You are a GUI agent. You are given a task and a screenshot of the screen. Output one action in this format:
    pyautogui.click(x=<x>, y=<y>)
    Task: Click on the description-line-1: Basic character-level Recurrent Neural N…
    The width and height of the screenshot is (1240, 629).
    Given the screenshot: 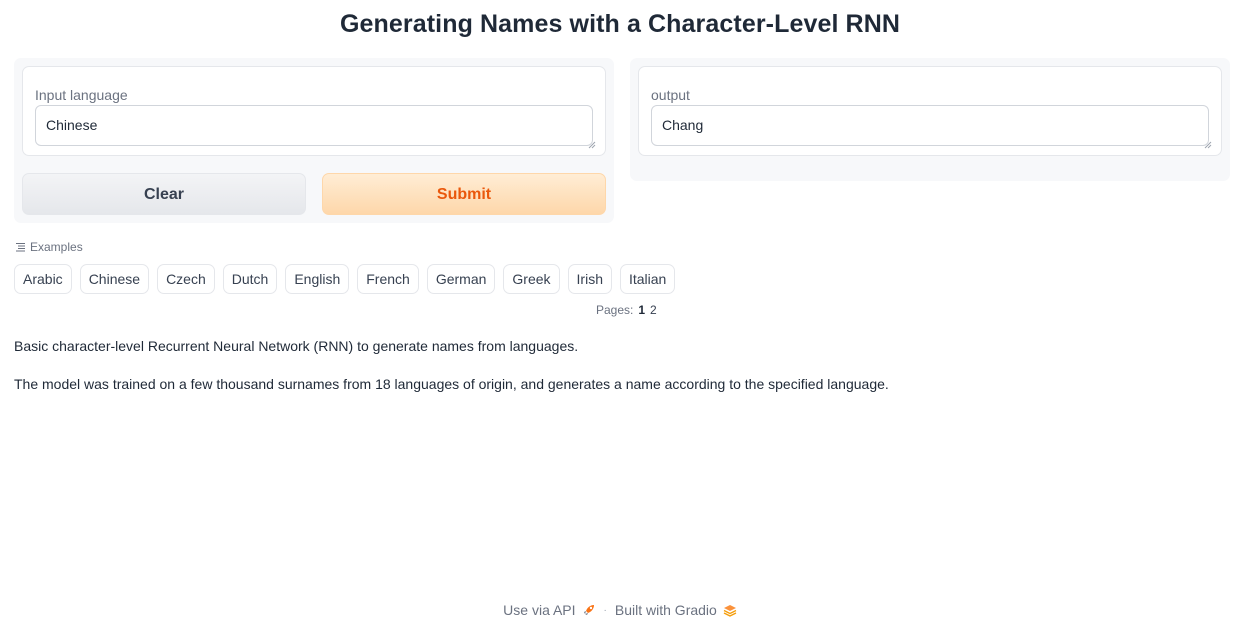 What is the action you would take?
    pyautogui.click(x=296, y=346)
    